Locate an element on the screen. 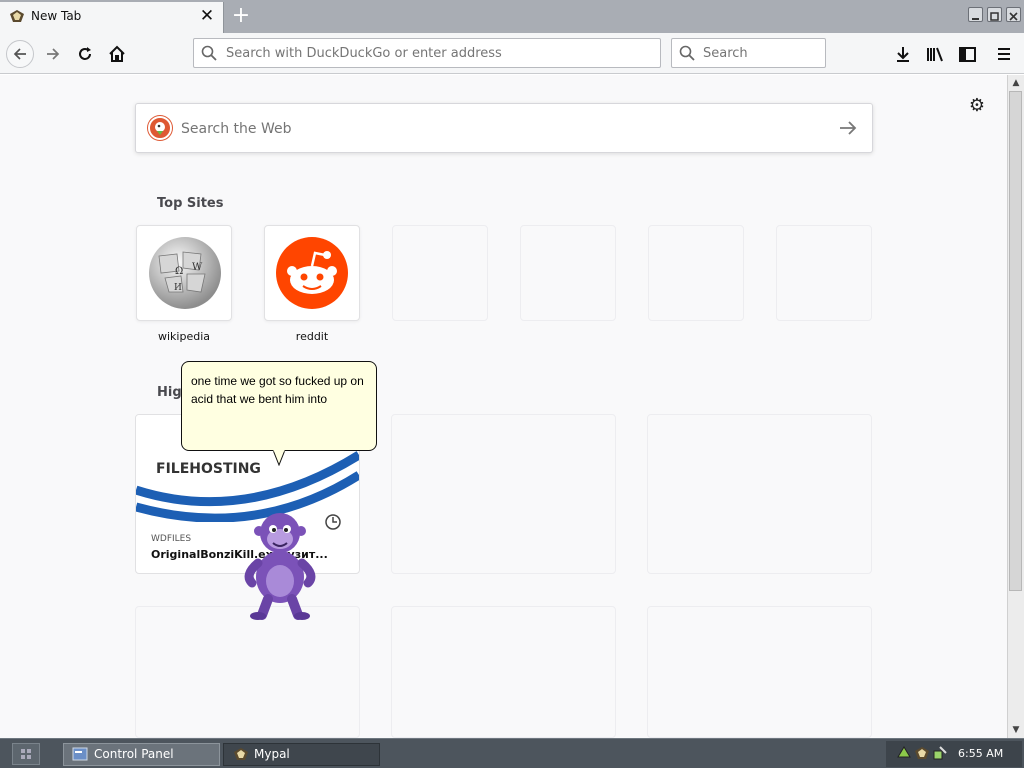  top-site-wikipedia: Ω W И is located at coordinates (184, 273).